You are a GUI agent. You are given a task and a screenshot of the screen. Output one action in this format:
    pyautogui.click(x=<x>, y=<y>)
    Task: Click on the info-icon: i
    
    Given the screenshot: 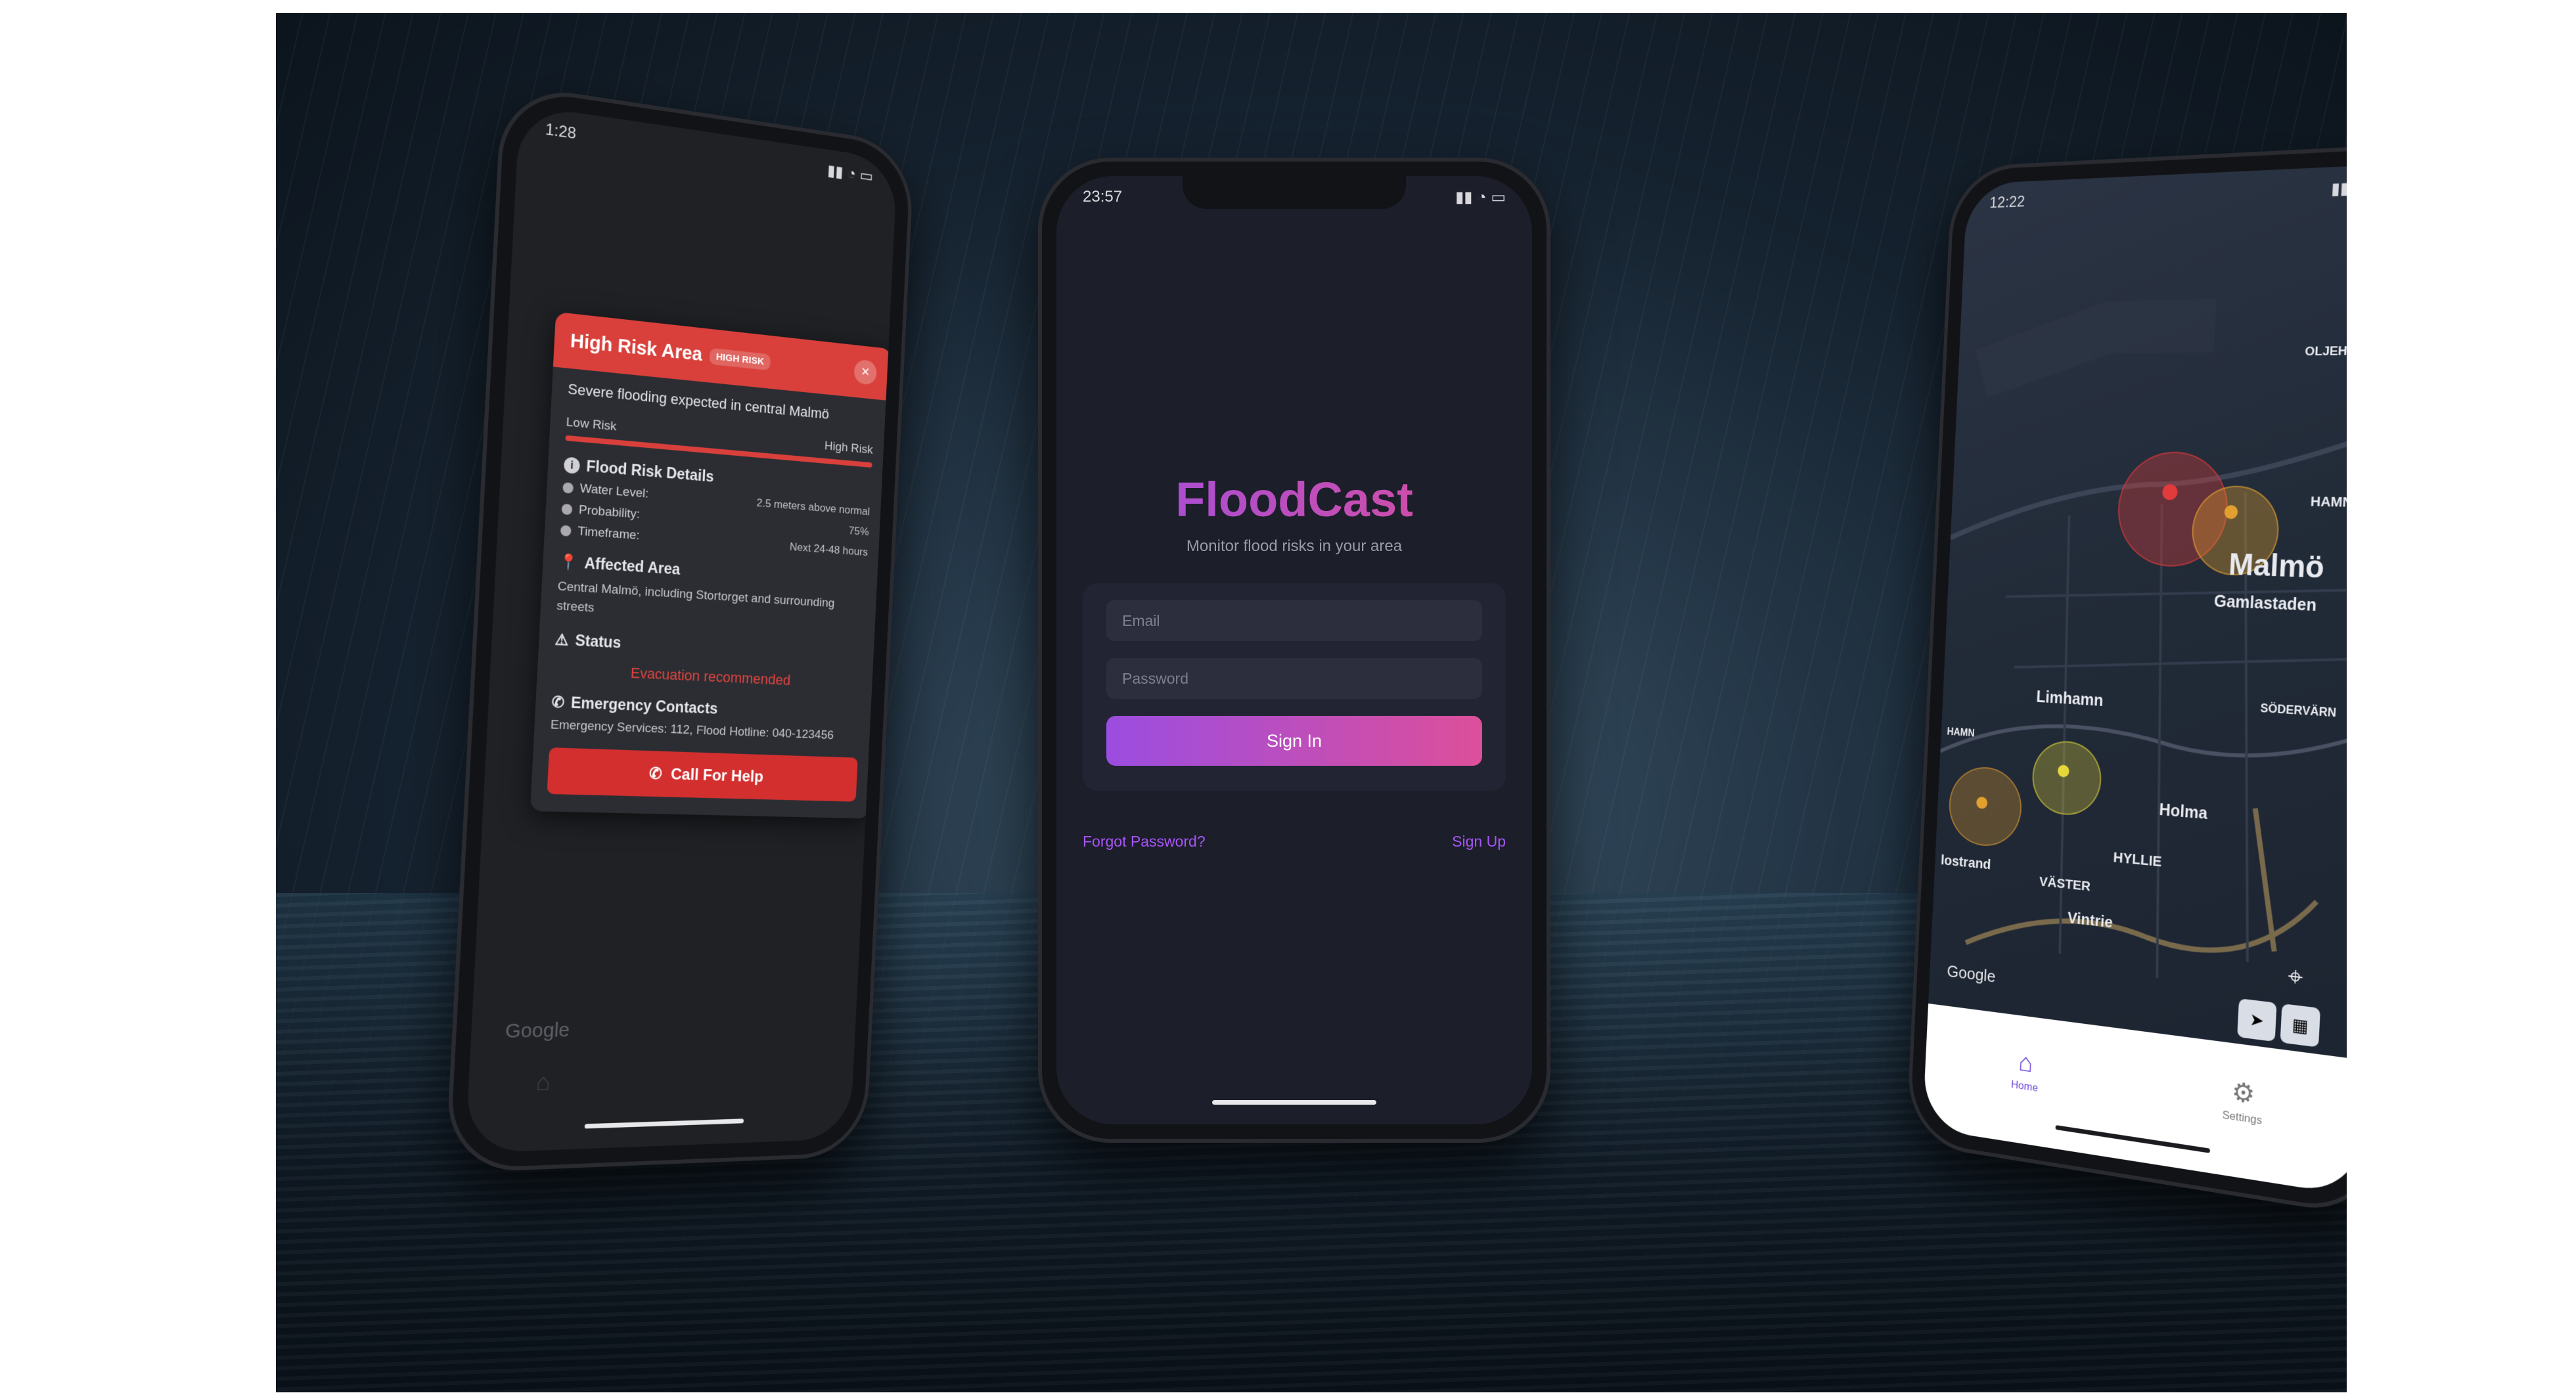 What is the action you would take?
    pyautogui.click(x=572, y=465)
    